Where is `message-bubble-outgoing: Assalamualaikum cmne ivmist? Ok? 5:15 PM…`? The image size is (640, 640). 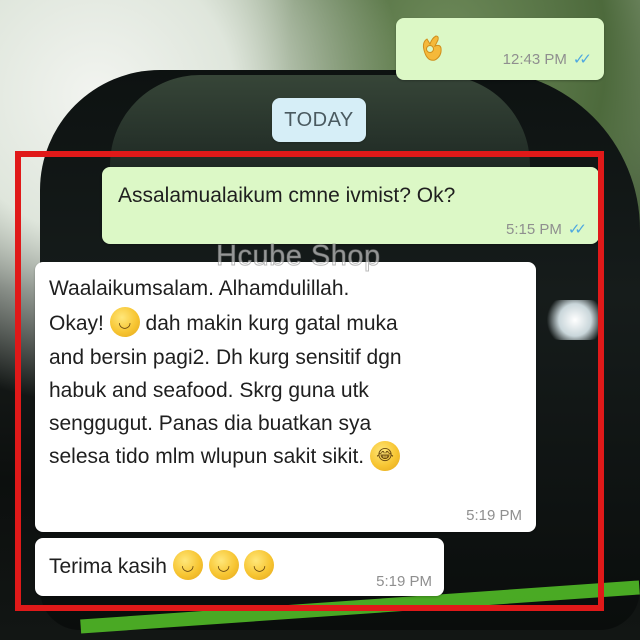
message-bubble-outgoing: Assalamualaikum cmne ivmist? Ok? 5:15 PM… is located at coordinates (350, 205).